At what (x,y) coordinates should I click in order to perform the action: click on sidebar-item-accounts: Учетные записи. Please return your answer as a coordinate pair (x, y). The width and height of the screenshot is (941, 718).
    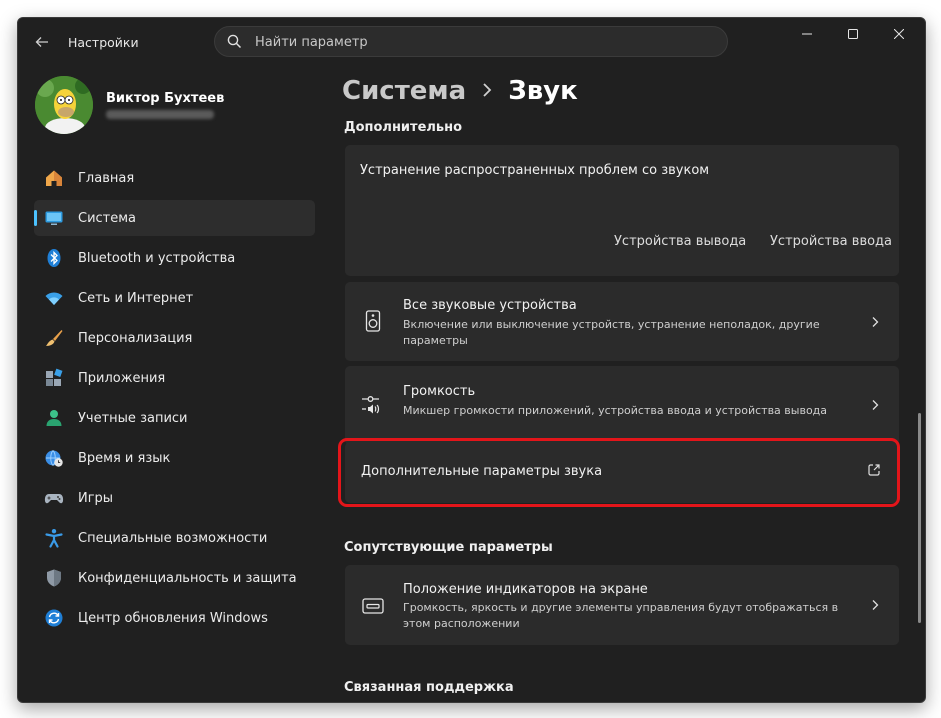
    Looking at the image, I should click on (174, 418).